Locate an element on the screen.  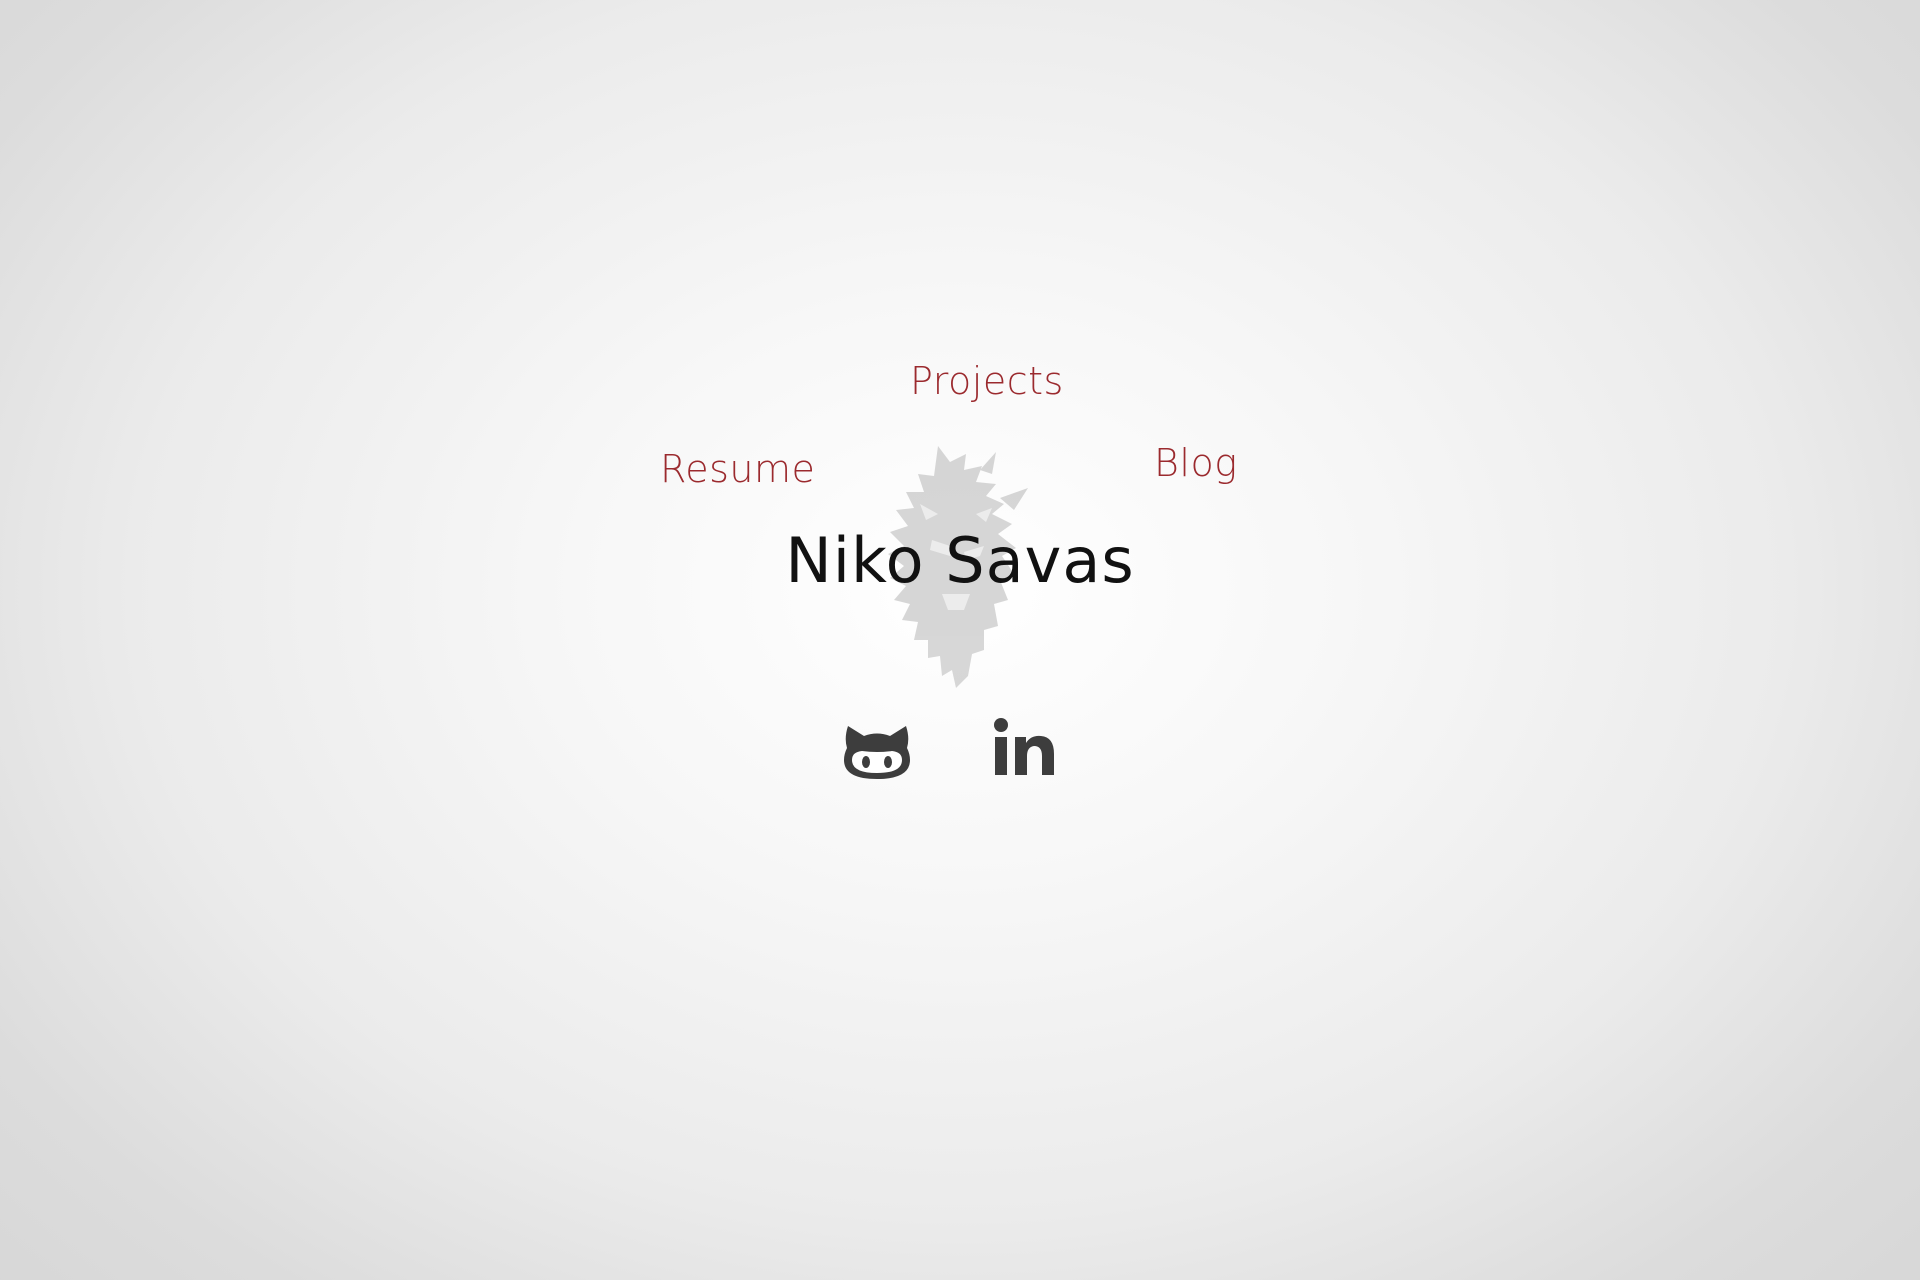
hero-name-text: Niko Savas is located at coordinates (960, 560).